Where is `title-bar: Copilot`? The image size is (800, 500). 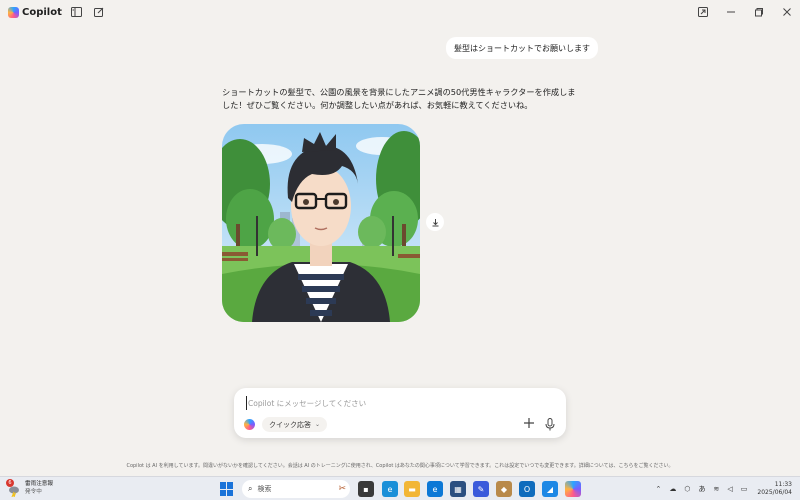
title-bar: Copilot is located at coordinates (400, 12).